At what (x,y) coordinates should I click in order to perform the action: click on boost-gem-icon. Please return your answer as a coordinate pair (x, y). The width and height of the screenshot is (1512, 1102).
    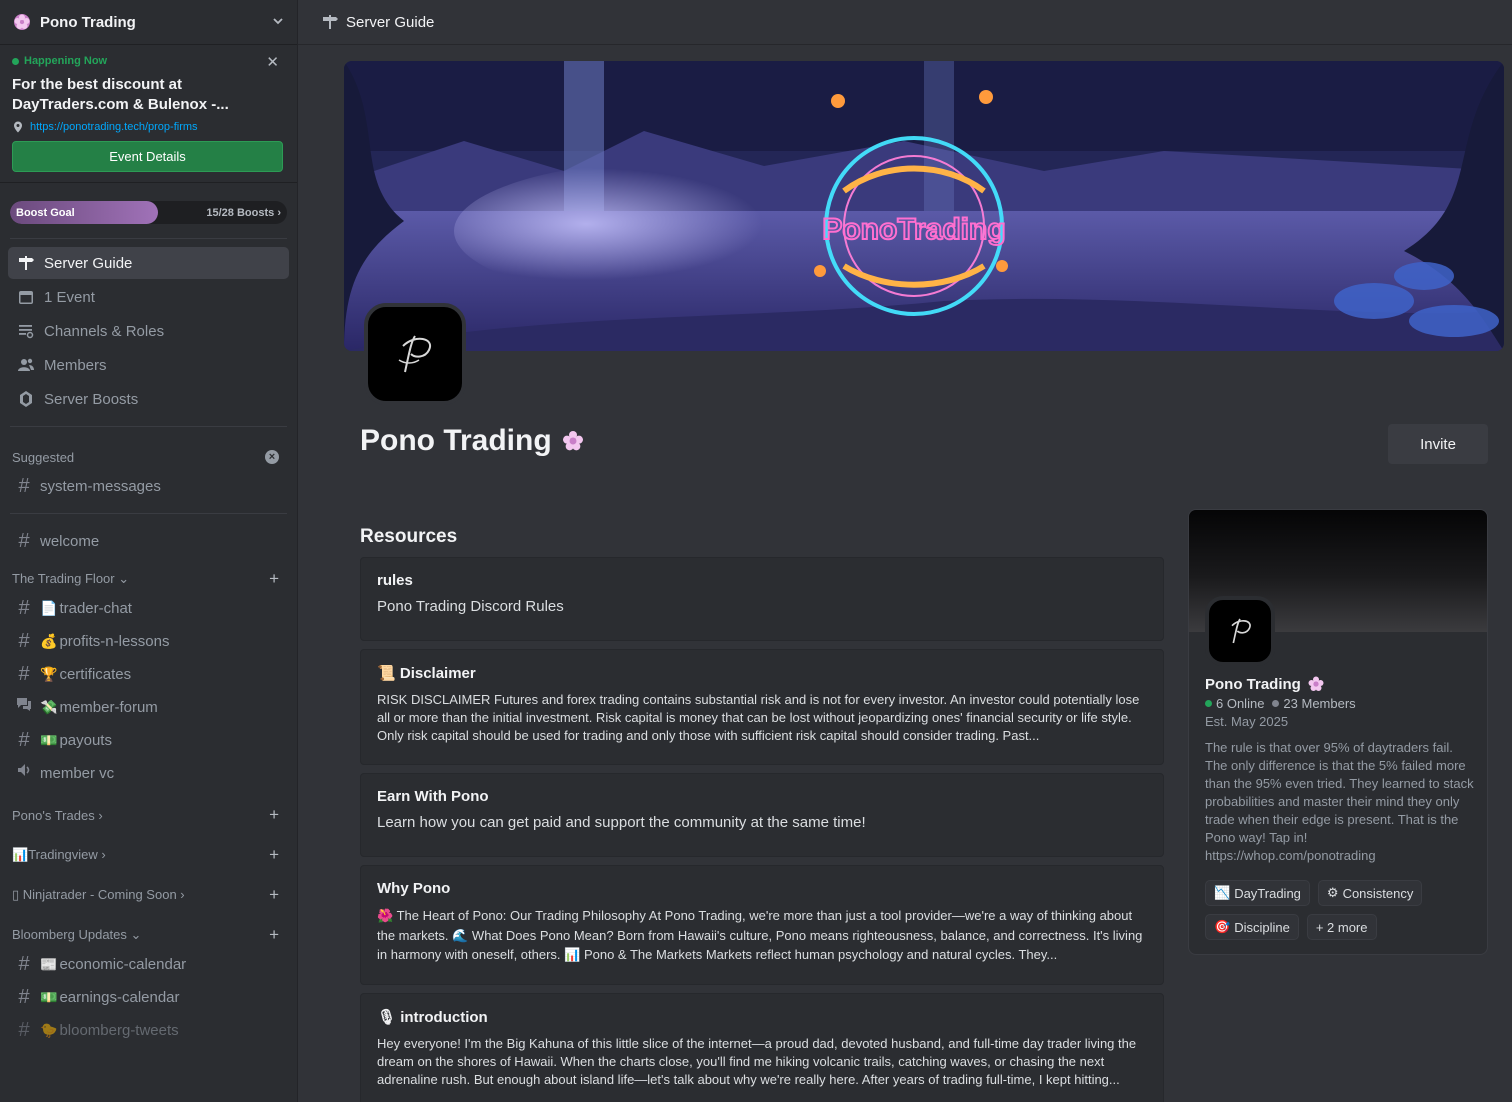
    Looking at the image, I should click on (26, 399).